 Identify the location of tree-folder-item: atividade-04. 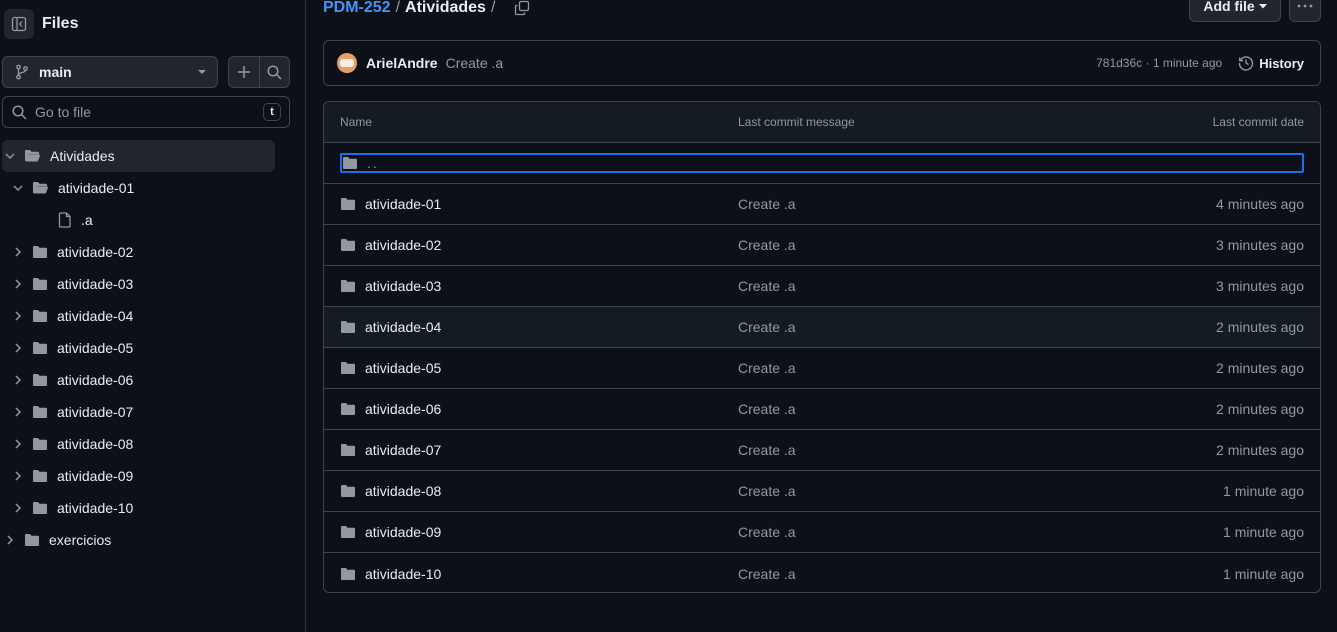
(153, 316).